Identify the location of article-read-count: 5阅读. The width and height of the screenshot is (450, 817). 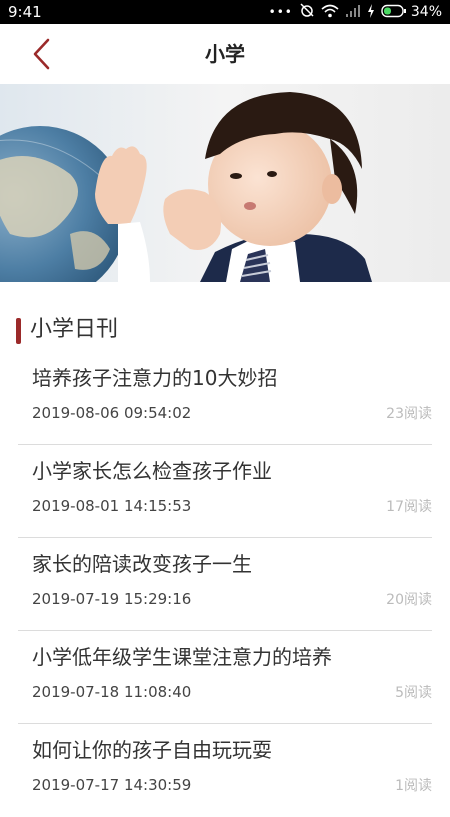
(413, 693).